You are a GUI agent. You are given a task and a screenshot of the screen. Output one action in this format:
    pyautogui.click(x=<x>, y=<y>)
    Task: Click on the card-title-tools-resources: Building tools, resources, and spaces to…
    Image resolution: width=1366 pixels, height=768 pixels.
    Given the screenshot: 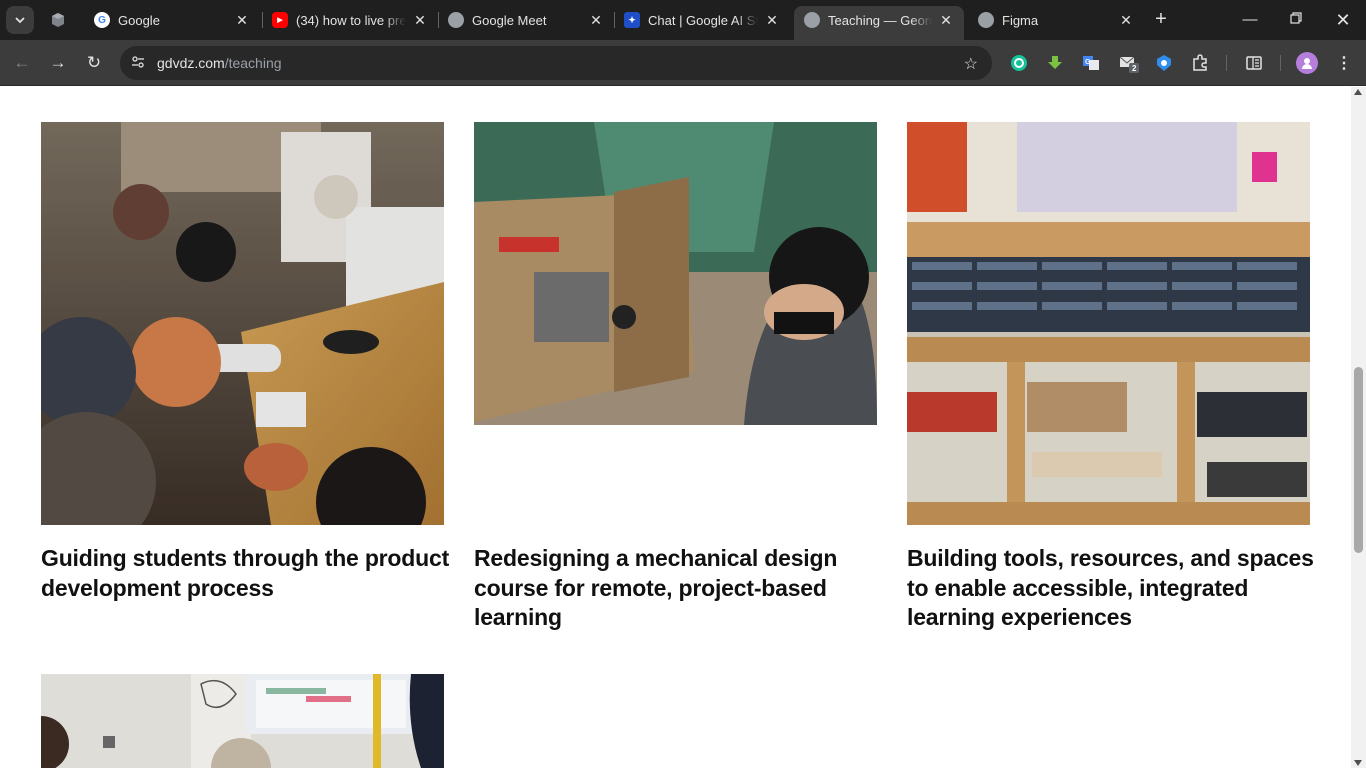 What is the action you would take?
    pyautogui.click(x=1112, y=588)
    